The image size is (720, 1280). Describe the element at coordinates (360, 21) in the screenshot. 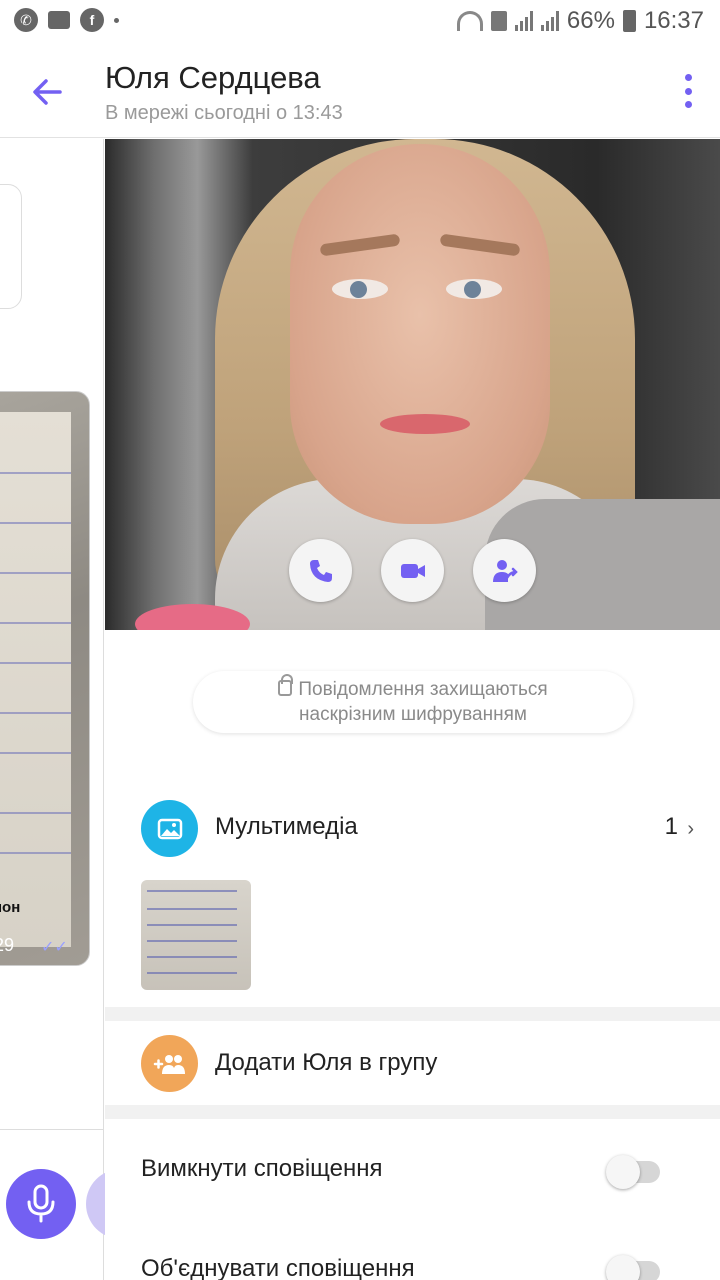

I see `status-bar: ✆ f 66% 16:37` at that location.